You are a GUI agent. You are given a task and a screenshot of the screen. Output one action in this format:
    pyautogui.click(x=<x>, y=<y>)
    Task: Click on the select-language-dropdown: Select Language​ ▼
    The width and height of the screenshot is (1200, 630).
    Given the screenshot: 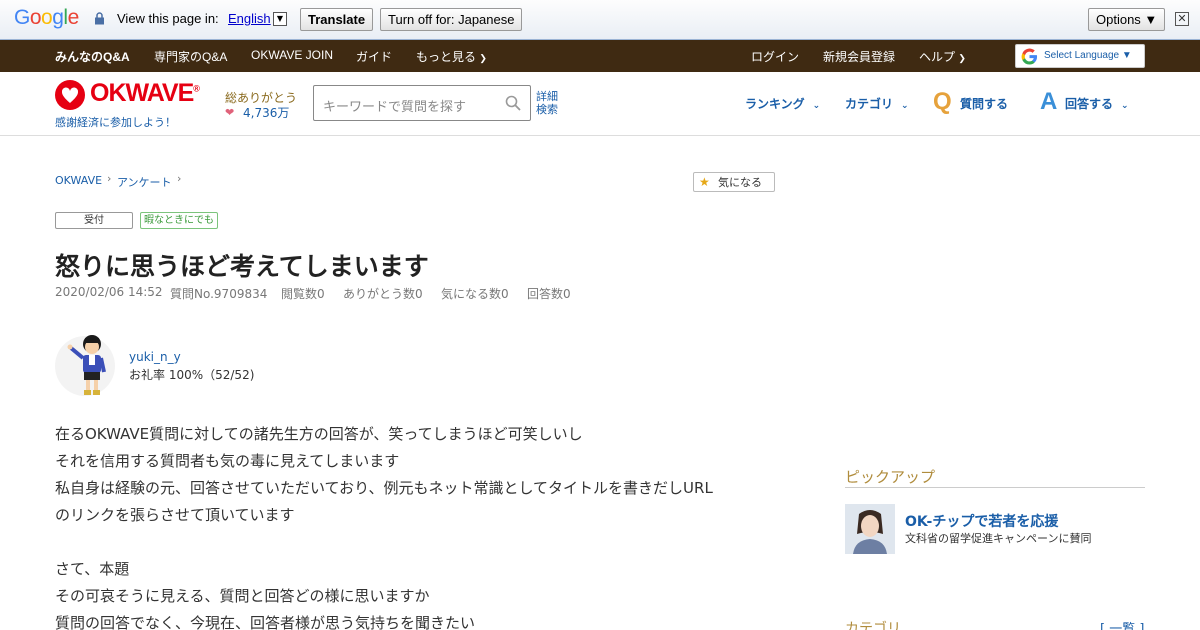 What is the action you would take?
    pyautogui.click(x=1080, y=56)
    